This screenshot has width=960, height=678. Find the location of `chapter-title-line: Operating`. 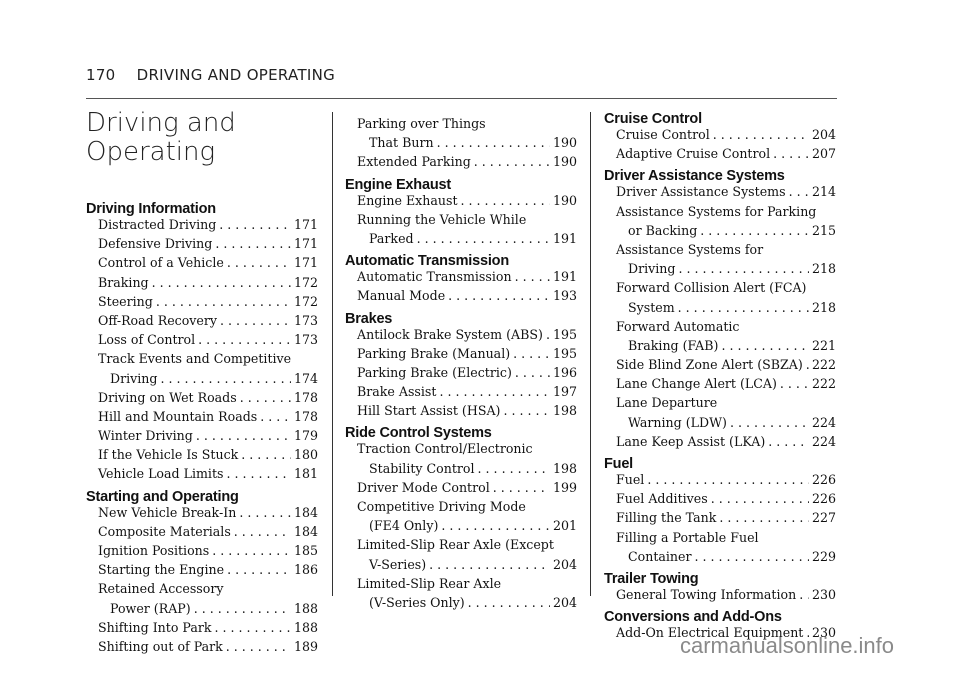

chapter-title-line: Operating is located at coordinates (151, 152).